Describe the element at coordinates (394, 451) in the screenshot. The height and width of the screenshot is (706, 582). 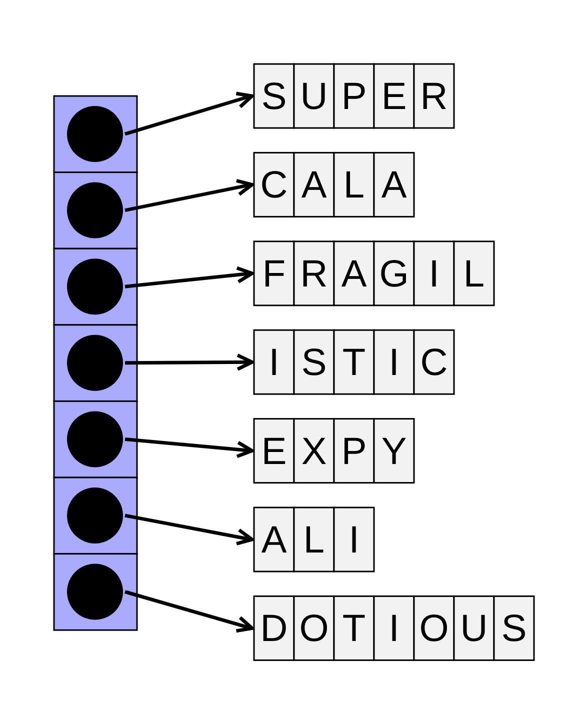
I see `char-cell: Y` at that location.